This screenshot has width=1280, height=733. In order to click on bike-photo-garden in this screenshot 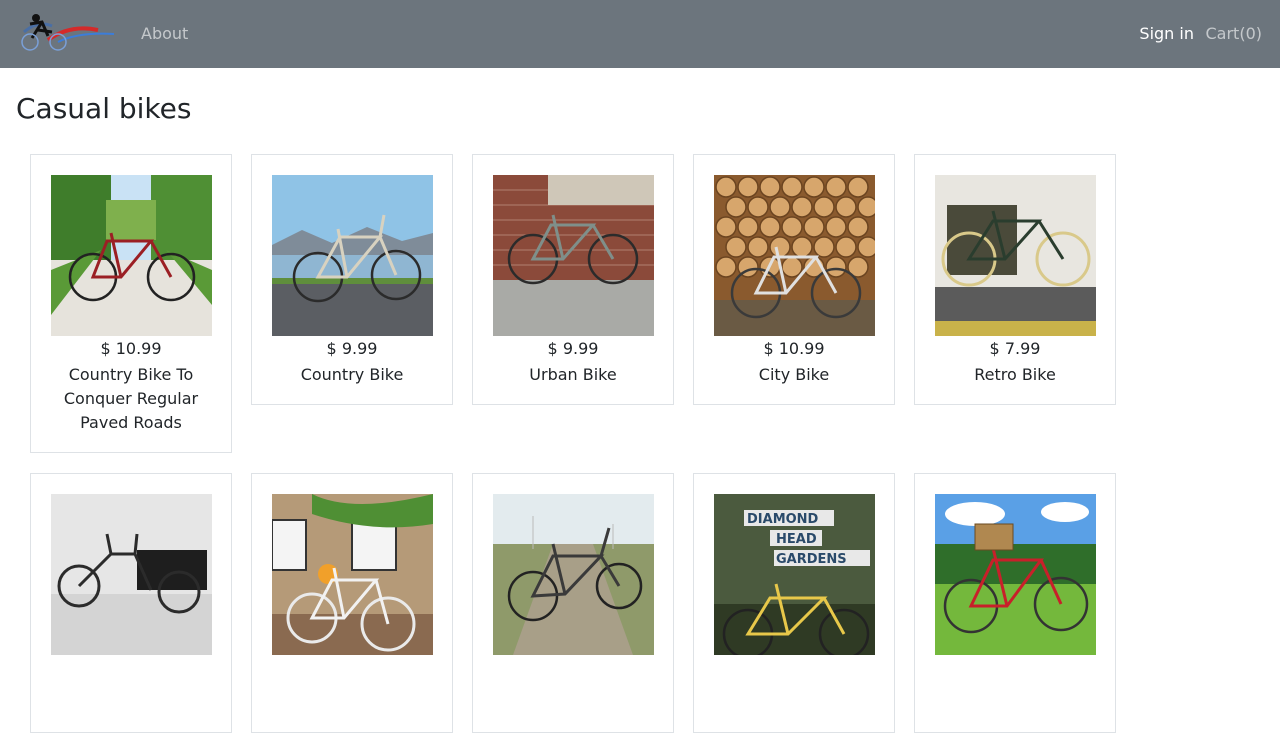, I will do `click(1015, 574)`.